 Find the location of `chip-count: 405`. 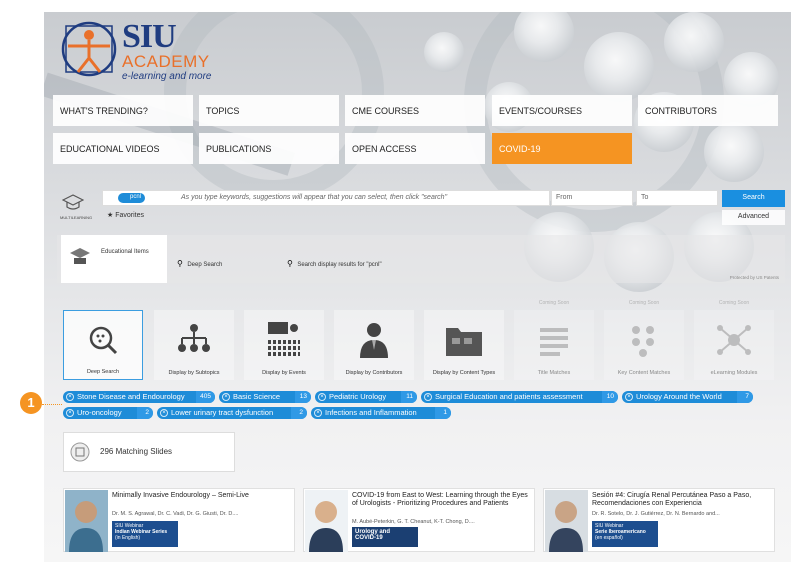

chip-count: 405 is located at coordinates (205, 397).